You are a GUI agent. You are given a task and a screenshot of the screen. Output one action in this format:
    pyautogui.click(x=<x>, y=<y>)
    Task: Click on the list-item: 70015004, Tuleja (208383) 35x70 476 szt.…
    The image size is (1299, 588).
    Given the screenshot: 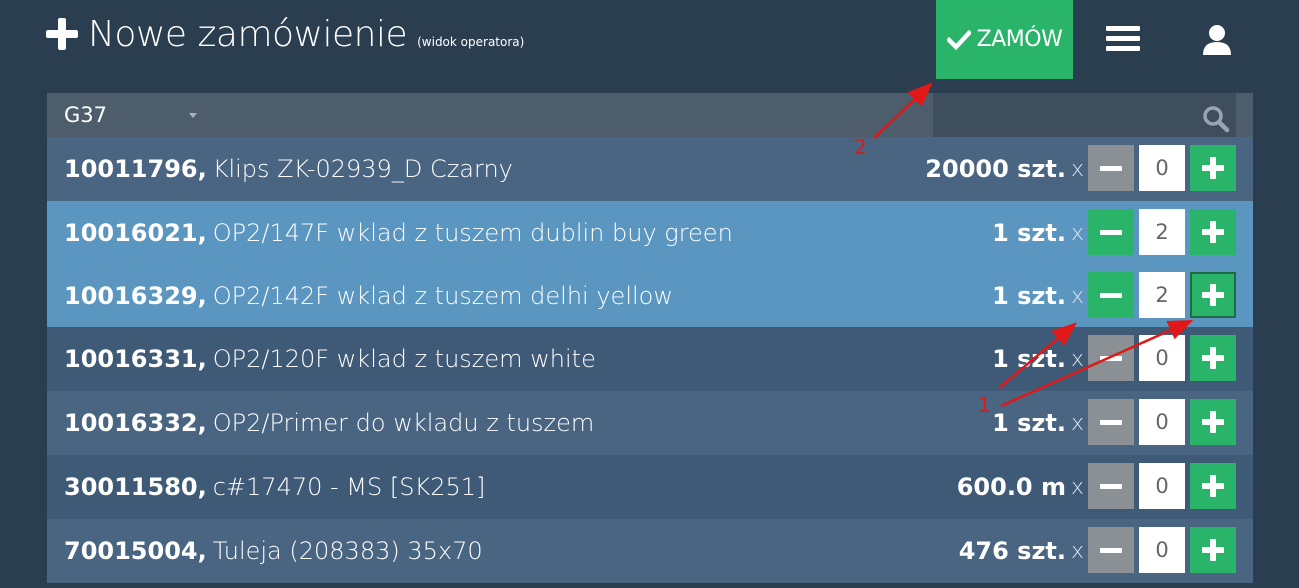 What is the action you would take?
    pyautogui.click(x=650, y=551)
    